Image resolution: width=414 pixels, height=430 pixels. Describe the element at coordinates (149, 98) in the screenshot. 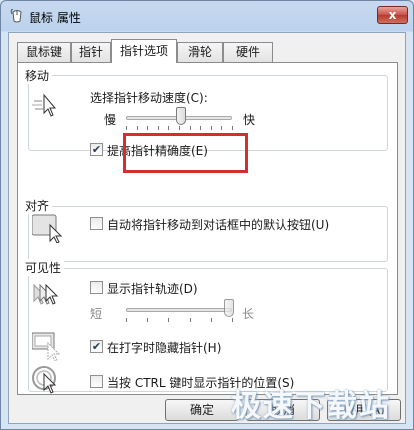

I see `speed-label: 选择指针移动速度(C):` at that location.